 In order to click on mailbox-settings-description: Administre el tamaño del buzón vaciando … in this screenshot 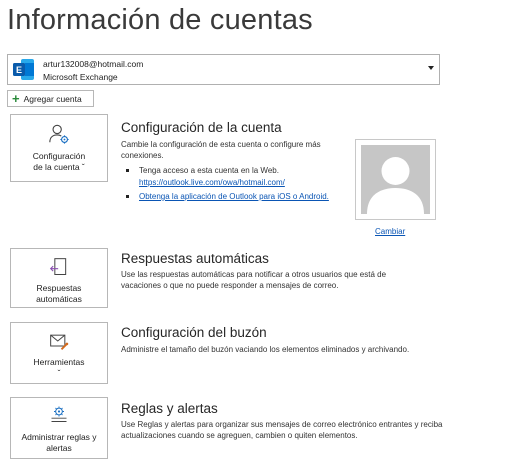, I will do `click(265, 349)`.